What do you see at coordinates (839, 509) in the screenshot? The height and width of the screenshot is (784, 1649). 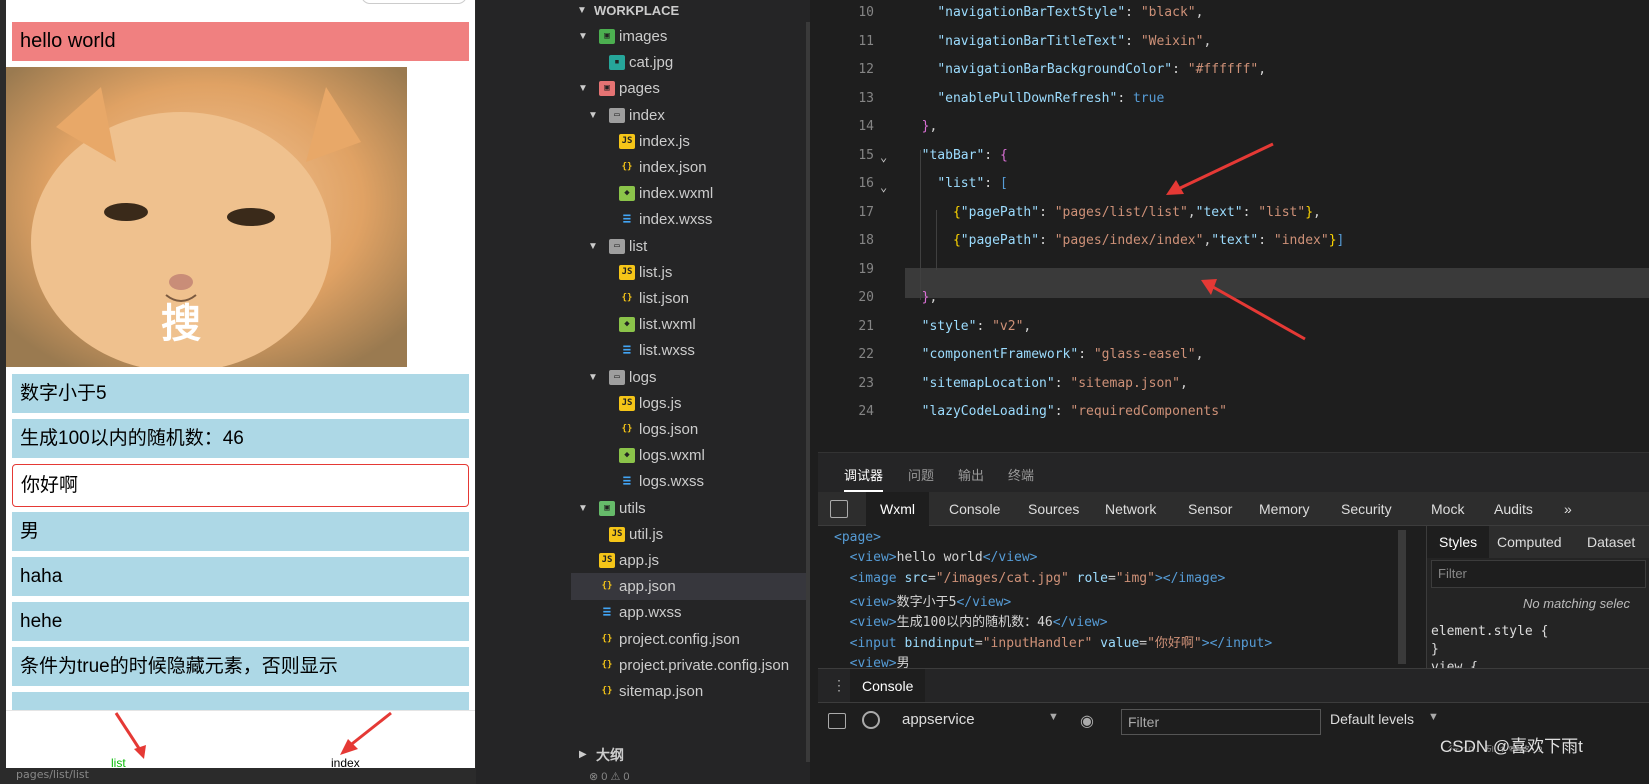 I see `inspect-element-icon` at bounding box center [839, 509].